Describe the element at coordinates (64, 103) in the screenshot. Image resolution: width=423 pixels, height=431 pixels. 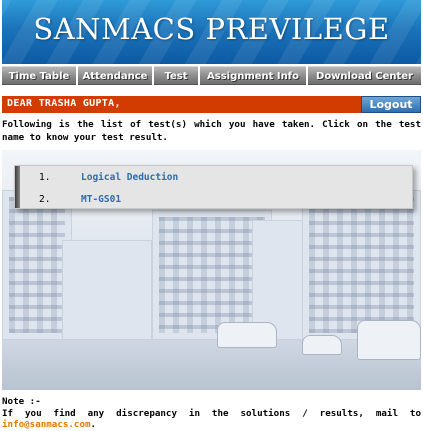
I see `greeting-text: DEAR TRASHA GUPTA,` at that location.